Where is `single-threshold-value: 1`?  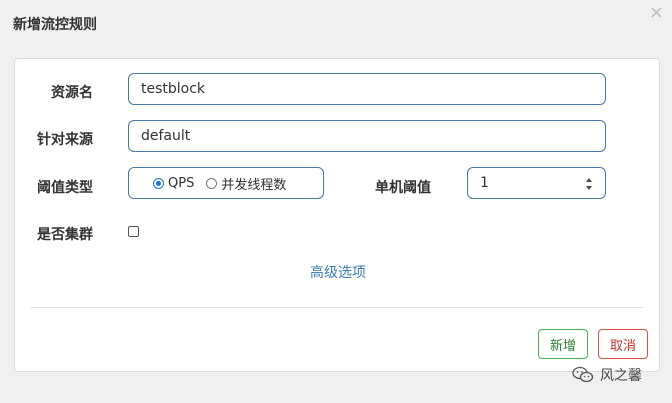
single-threshold-value: 1 is located at coordinates (484, 183).